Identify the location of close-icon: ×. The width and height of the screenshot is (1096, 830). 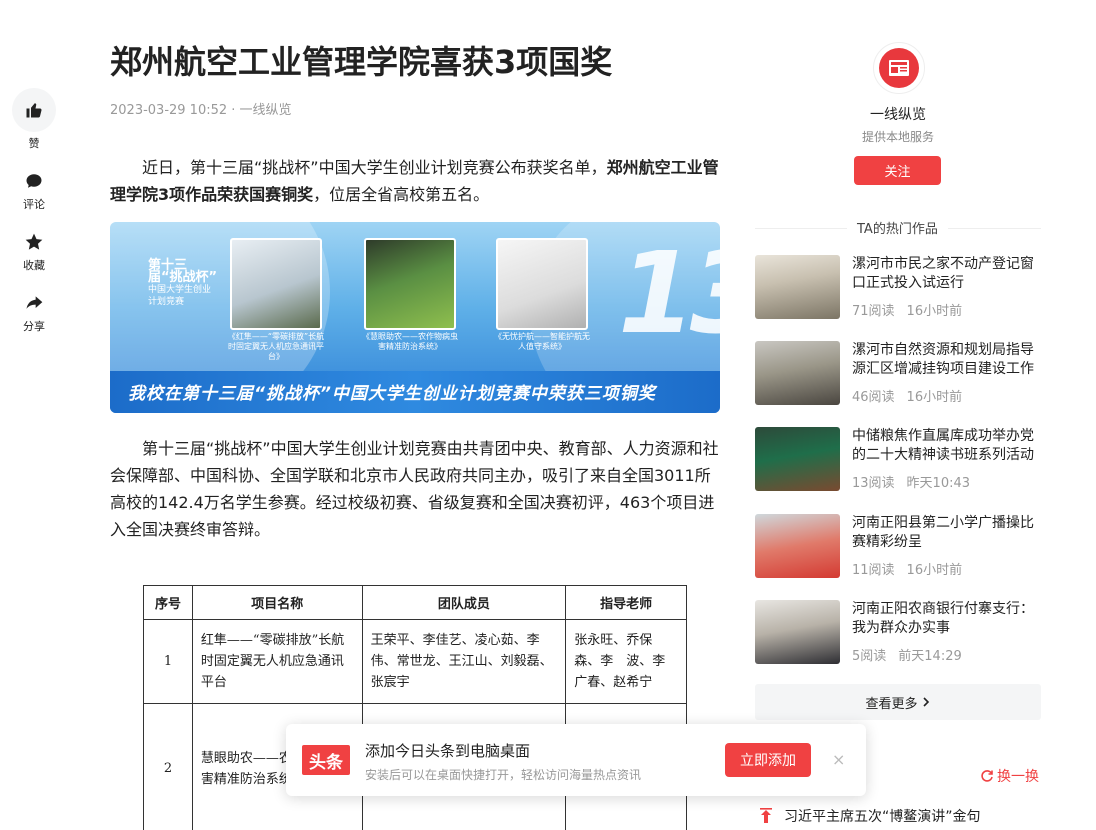
(838, 760).